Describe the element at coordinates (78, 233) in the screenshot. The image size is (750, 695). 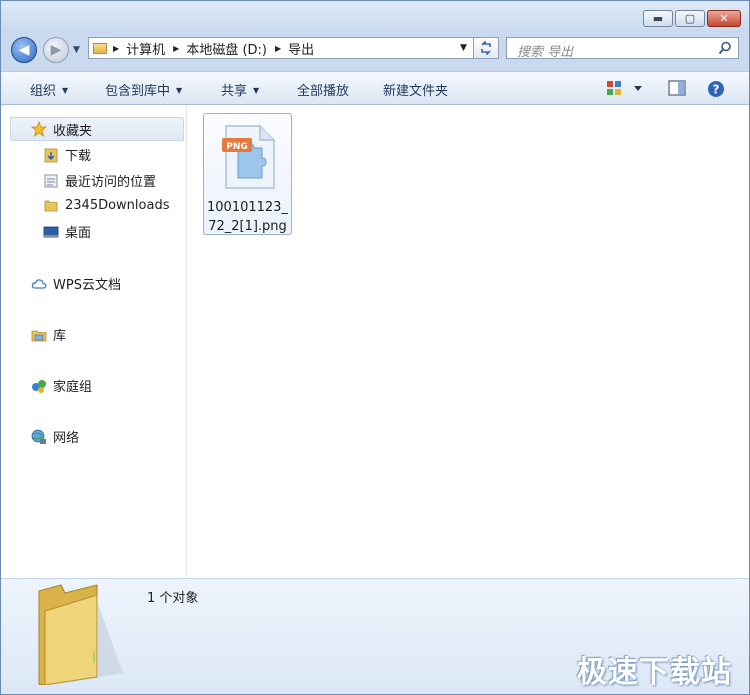
I see `sidebar-item-label: 桌面` at that location.